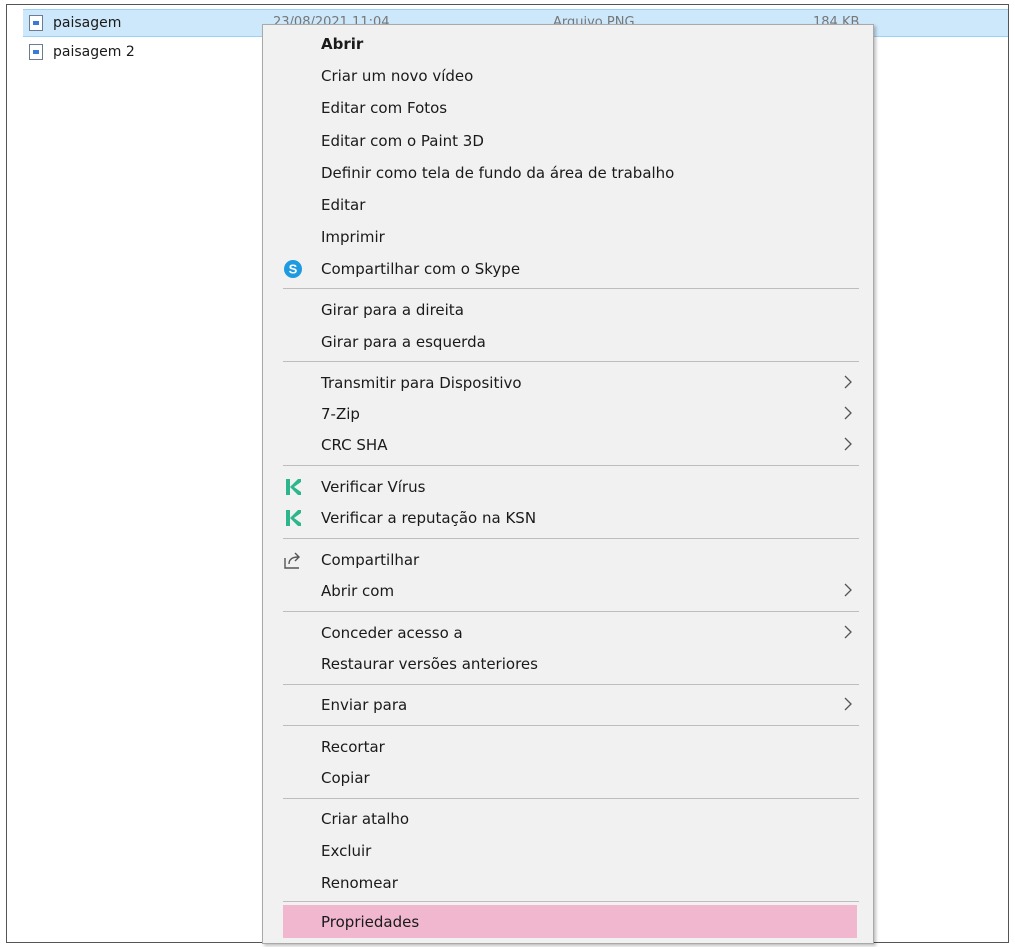 The height and width of the screenshot is (947, 1015). I want to click on skype-icon: S, so click(293, 269).